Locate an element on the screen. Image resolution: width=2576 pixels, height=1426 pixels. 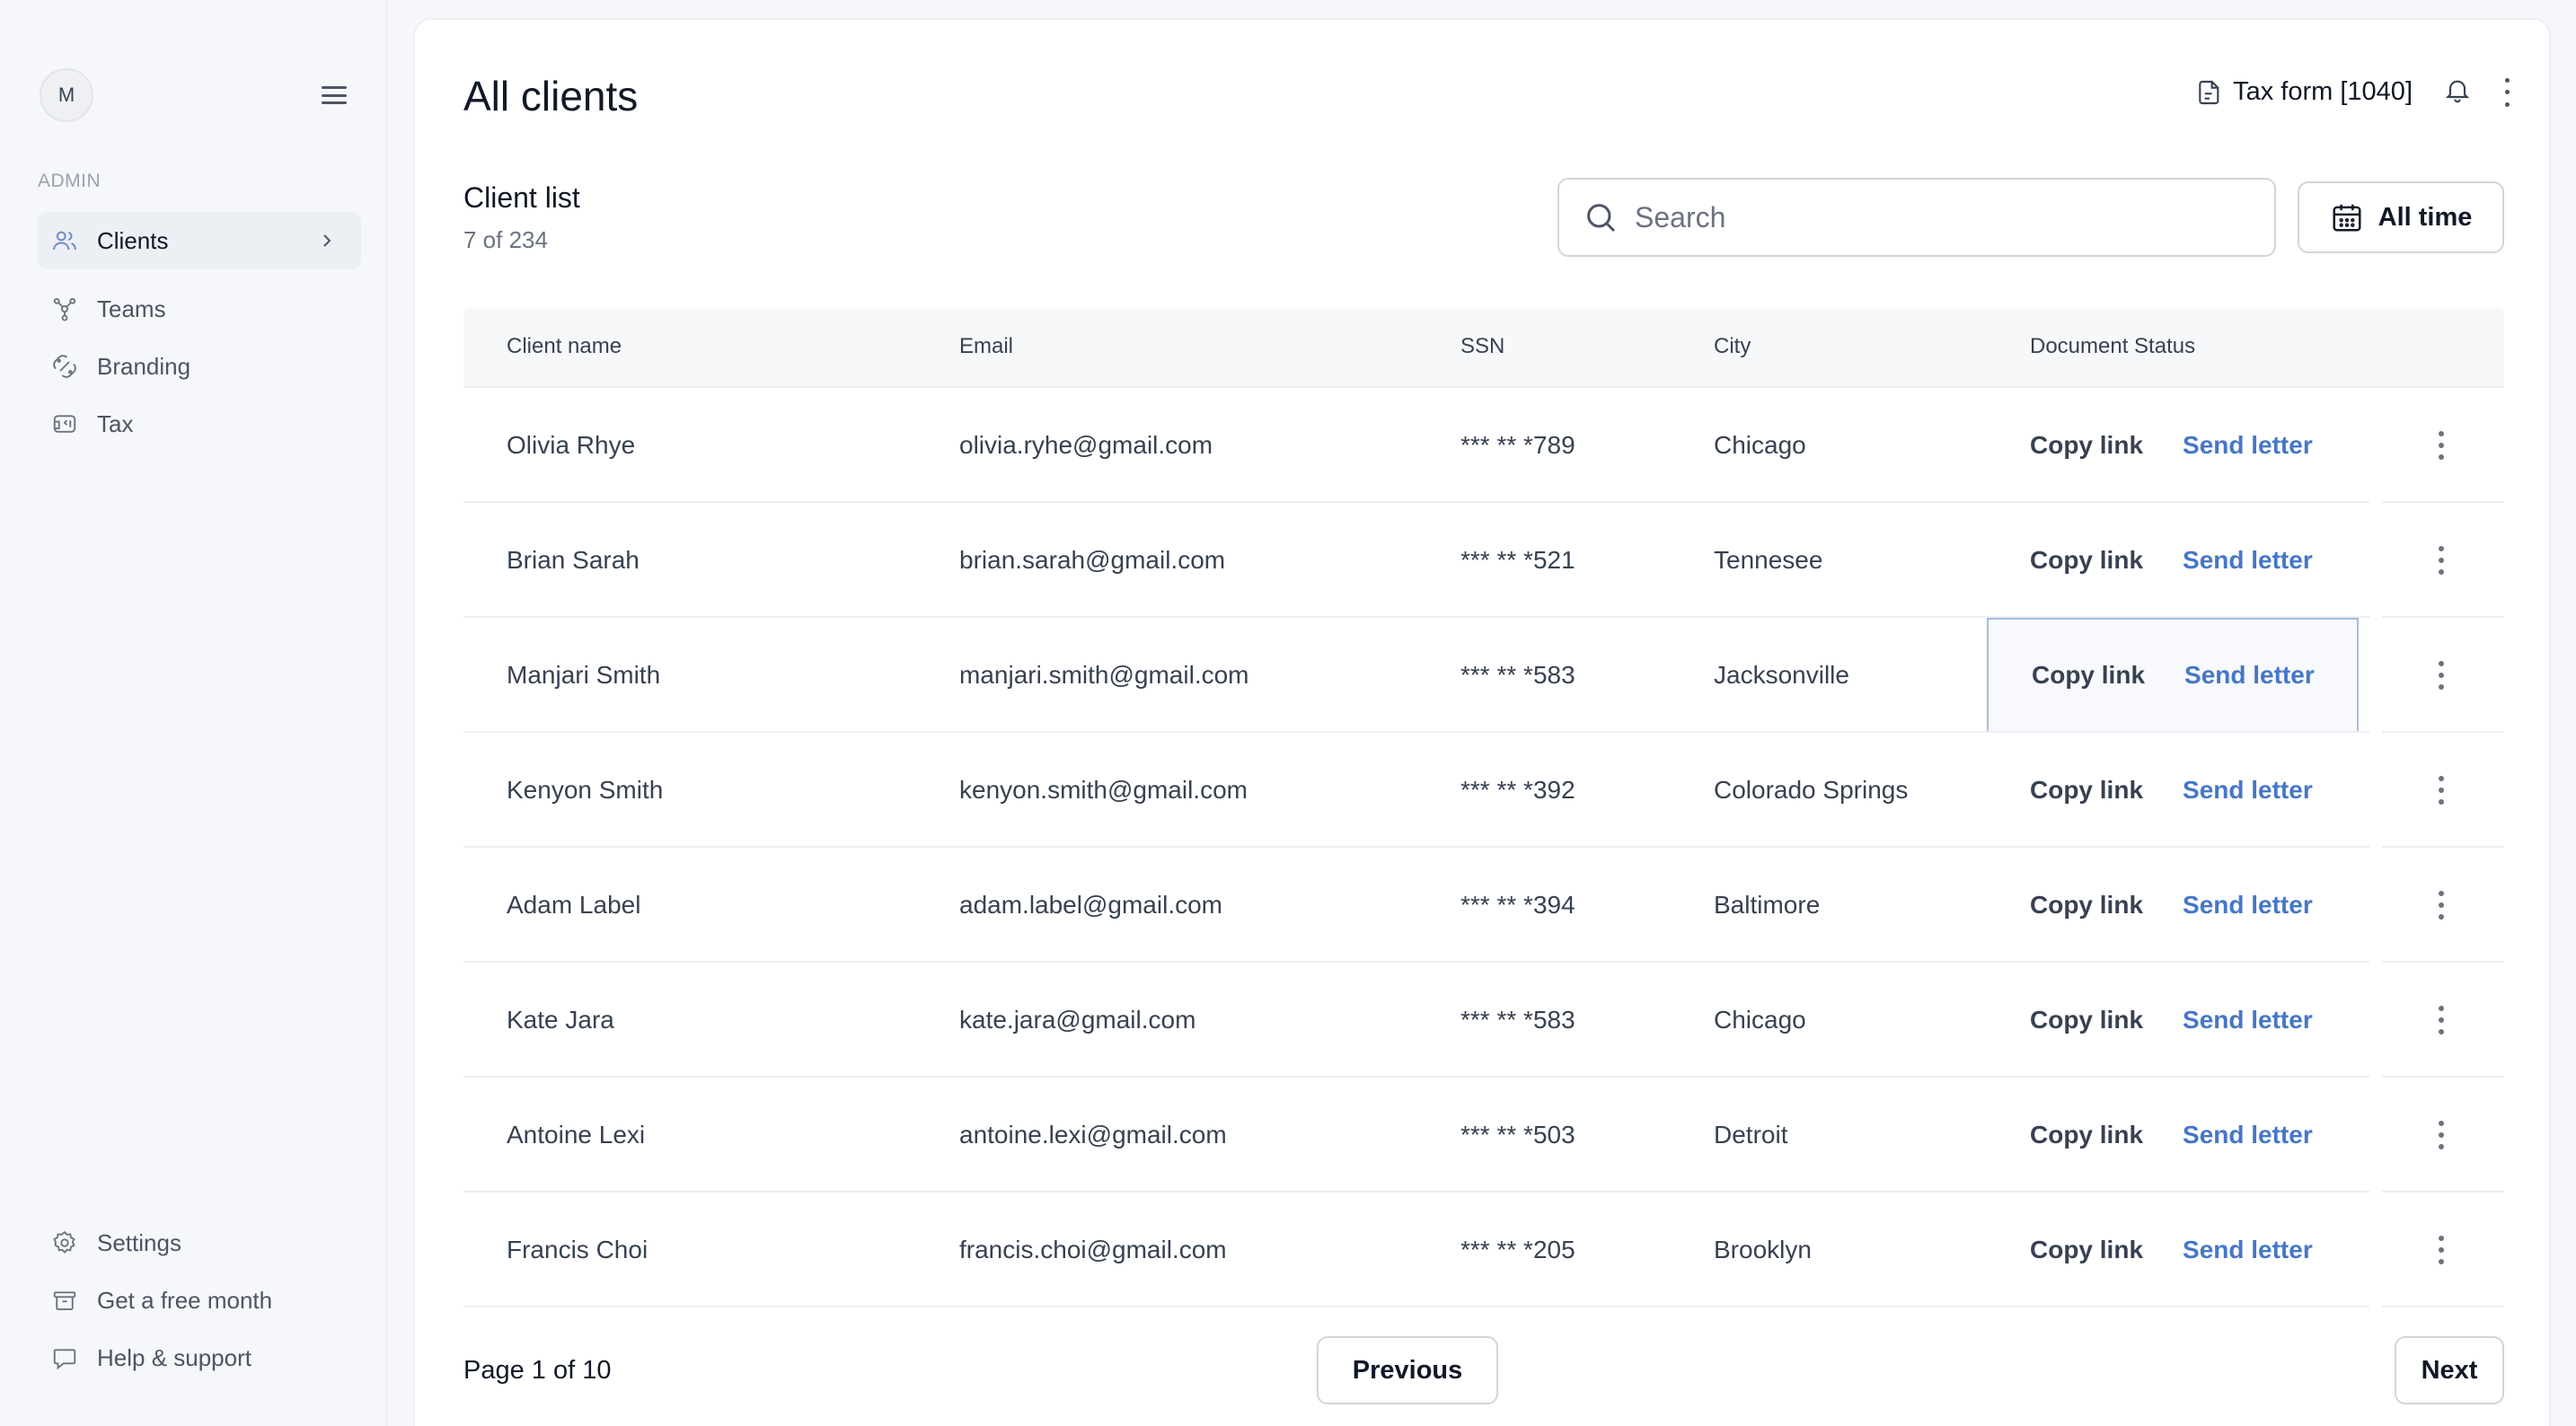
client-email: kate.jara@gmail.com is located at coordinates (1077, 1020).